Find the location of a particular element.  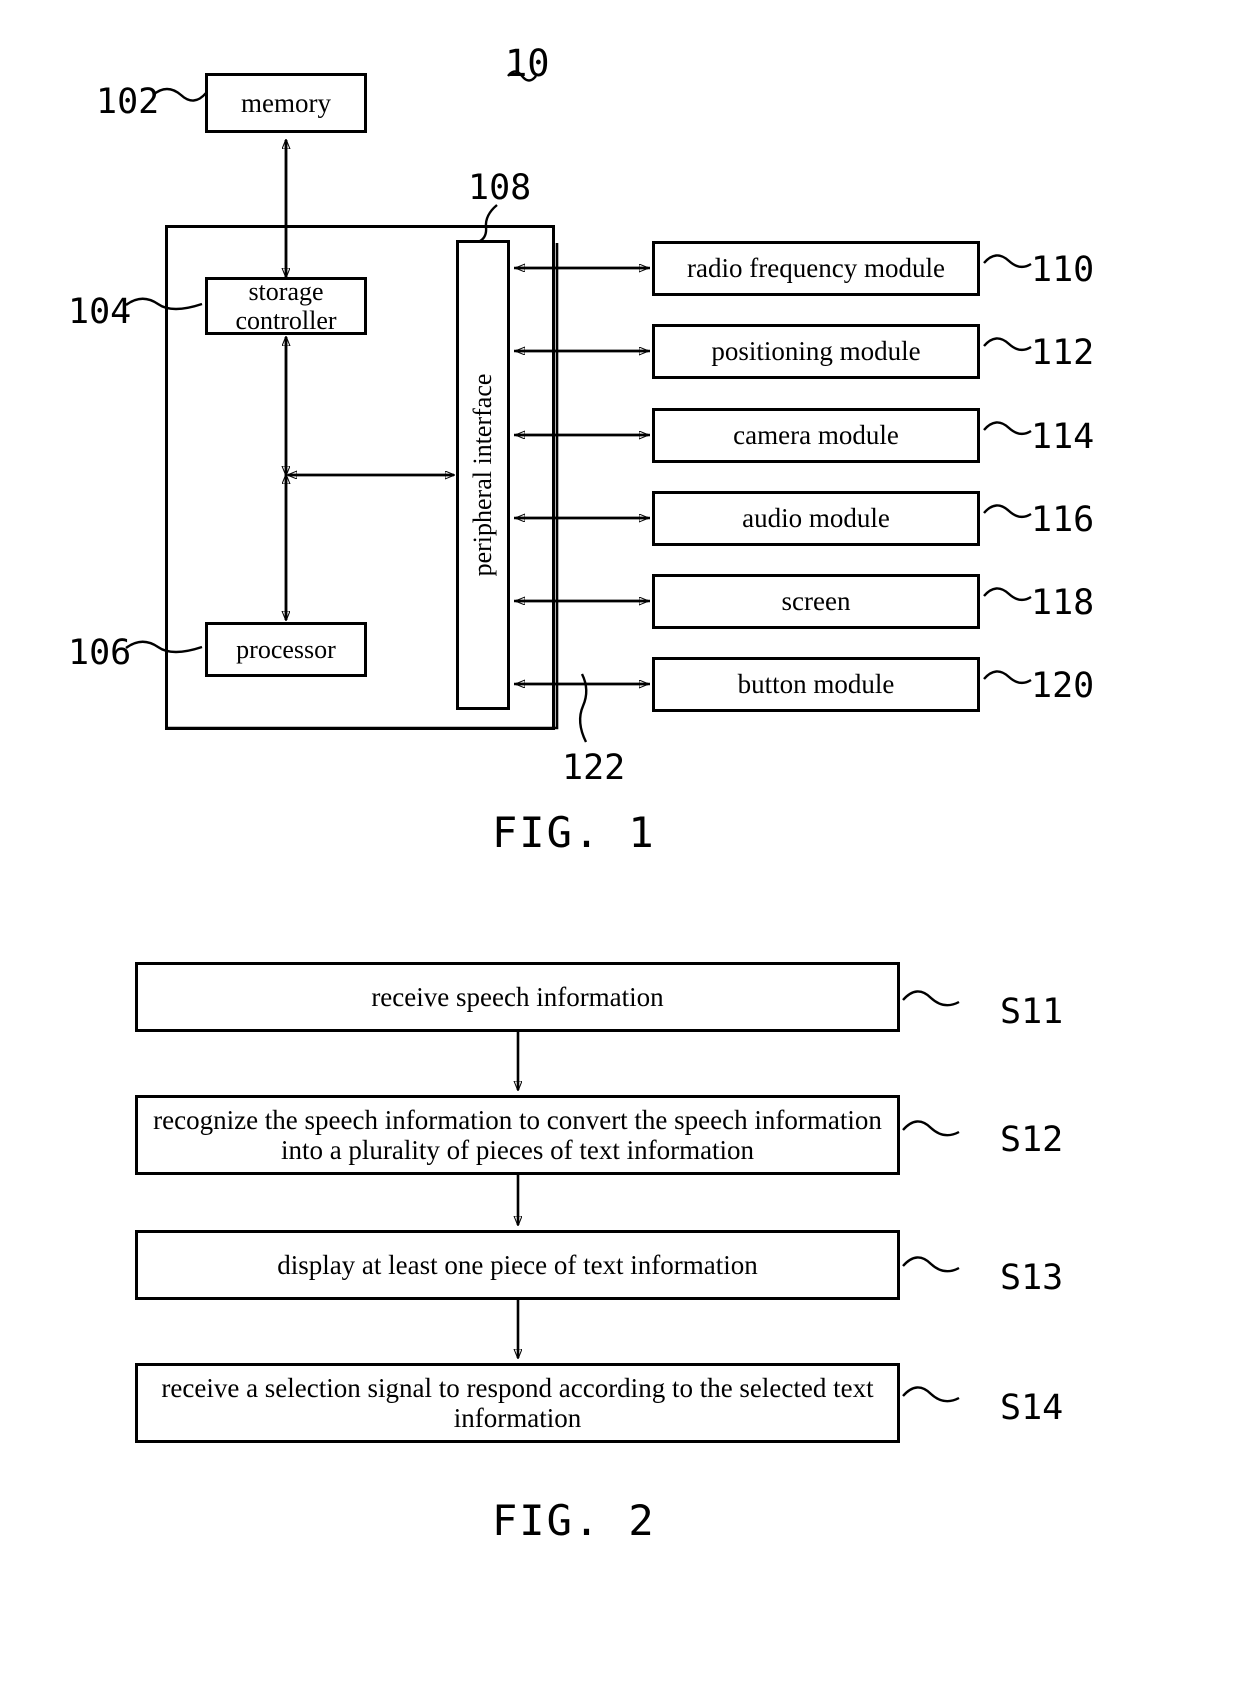

flow-step-reference-s12: S12 is located at coordinates (1032, 1140).